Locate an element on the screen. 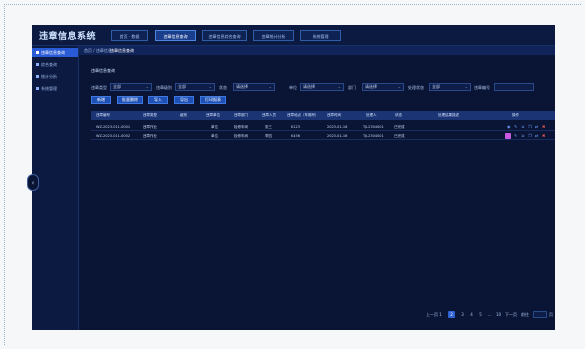  column-header: 违章时间 is located at coordinates (334, 115).